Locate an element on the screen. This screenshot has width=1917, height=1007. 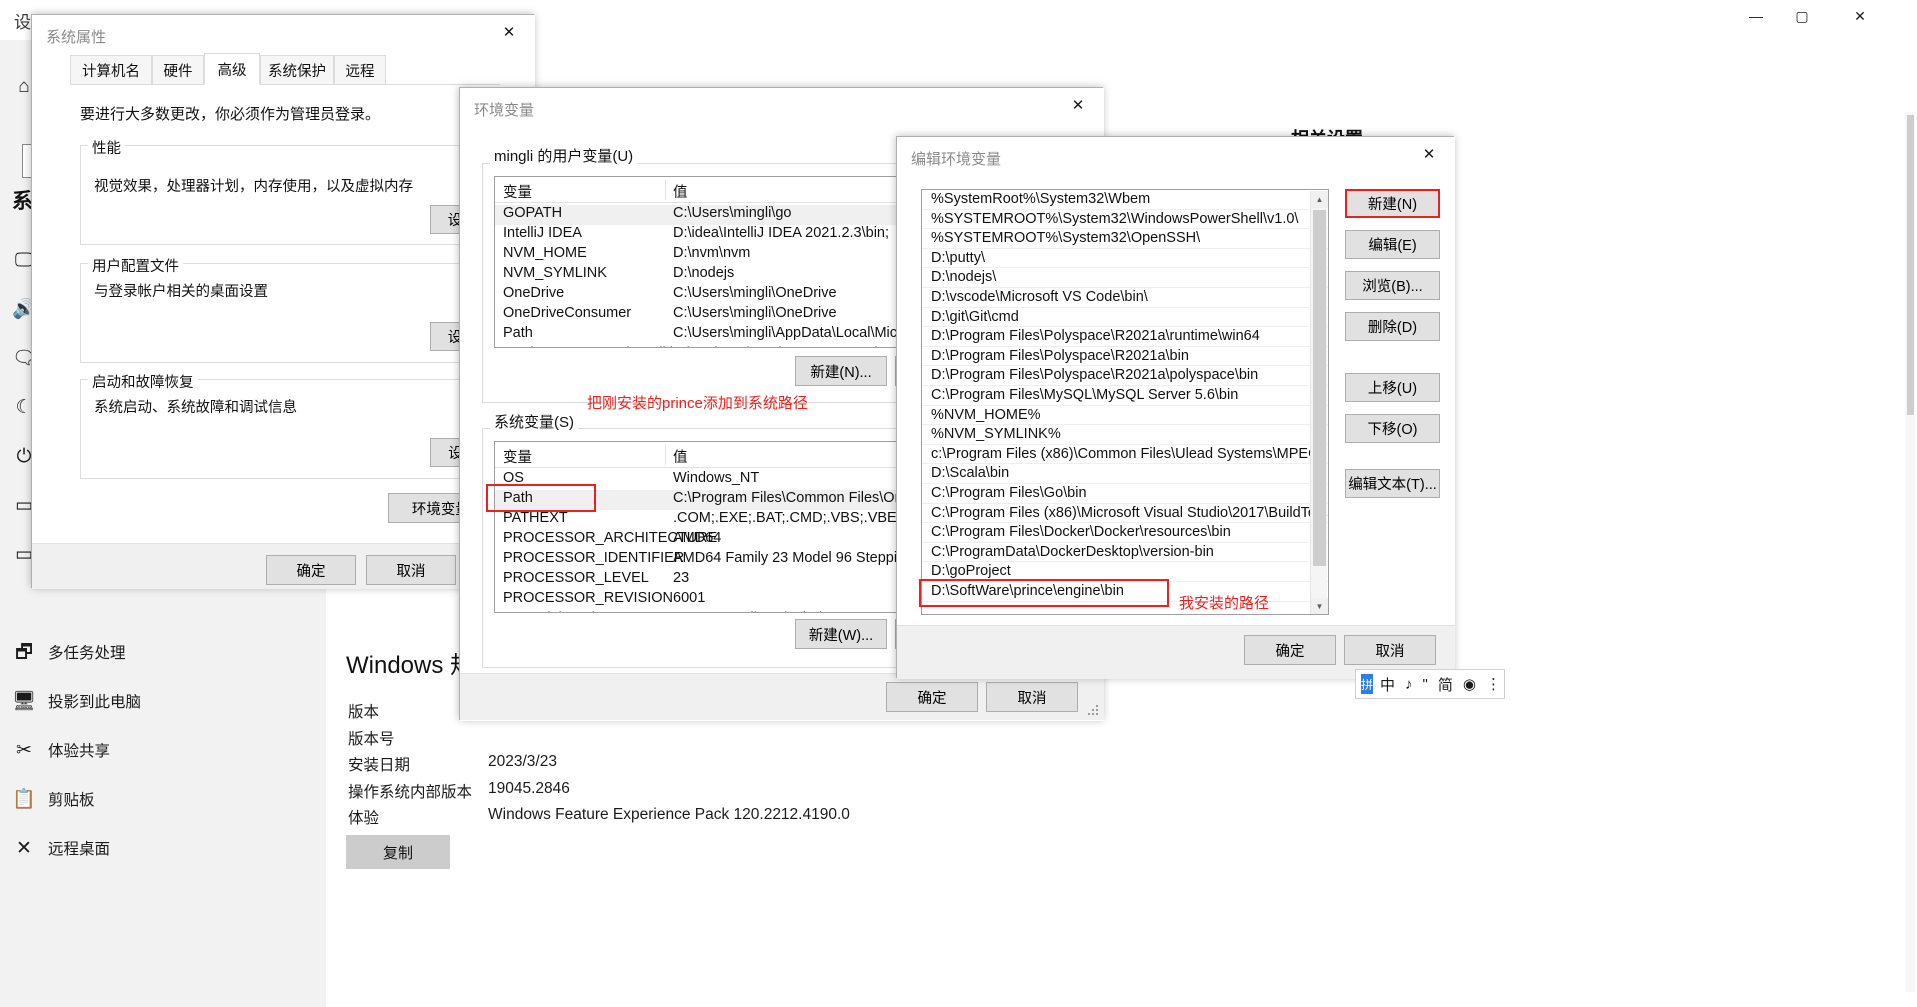
prince-path-highlight is located at coordinates (1044, 593).